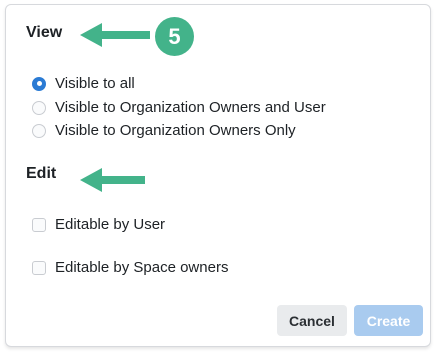  I want to click on radio-label: Visible to all, so click(95, 83).